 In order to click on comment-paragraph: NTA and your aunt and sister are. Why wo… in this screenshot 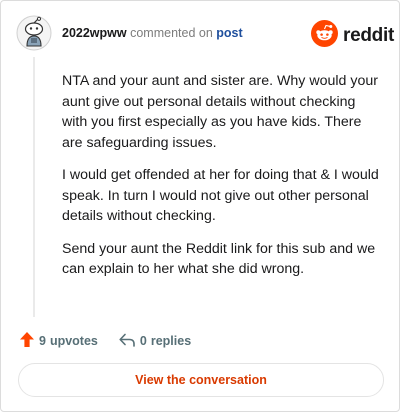, I will do `click(220, 112)`.